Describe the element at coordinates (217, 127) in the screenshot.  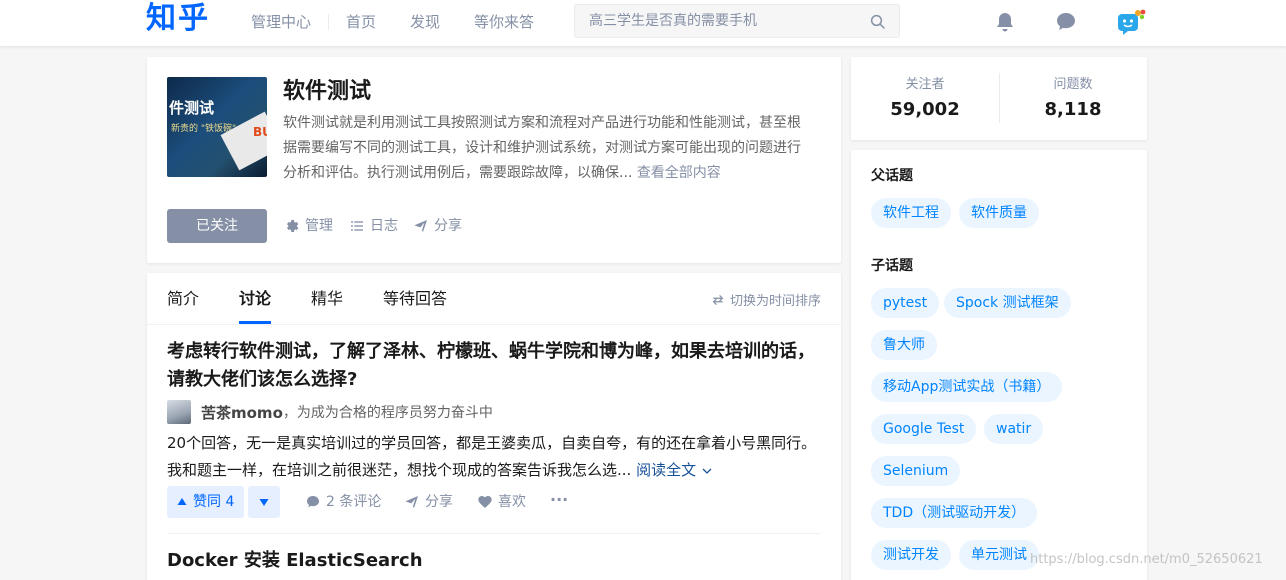
I see `topic-image: 件测试 新贵的 "铁饭碗" BU` at that location.